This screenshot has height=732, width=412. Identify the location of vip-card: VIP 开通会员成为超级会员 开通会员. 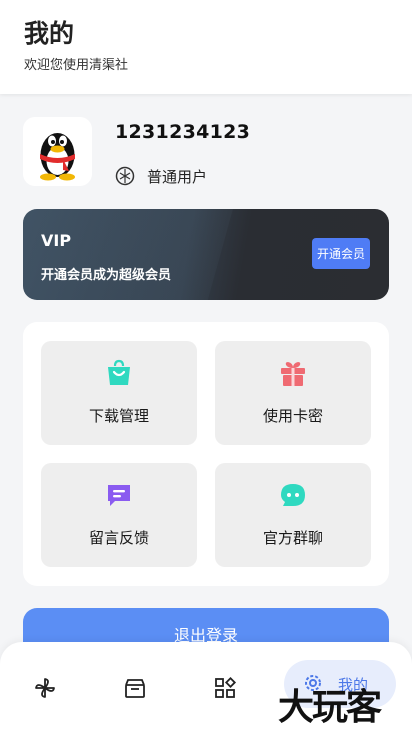
(206, 254).